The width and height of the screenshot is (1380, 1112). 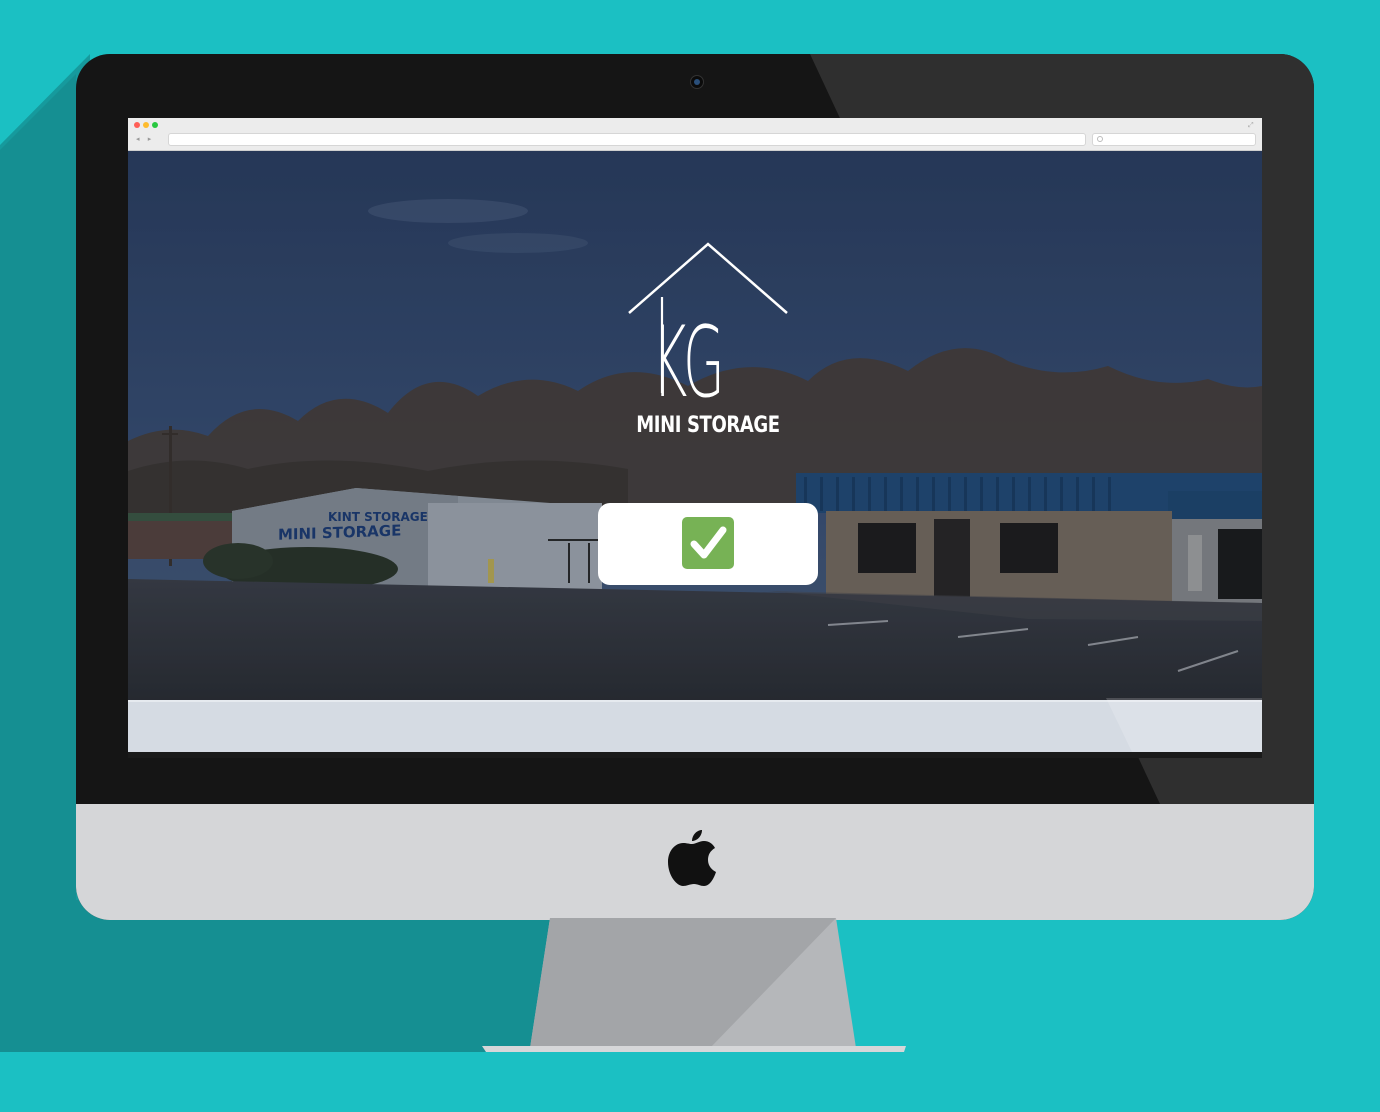 I want to click on fullscreen-icon: ⤢, so click(x=1252, y=125).